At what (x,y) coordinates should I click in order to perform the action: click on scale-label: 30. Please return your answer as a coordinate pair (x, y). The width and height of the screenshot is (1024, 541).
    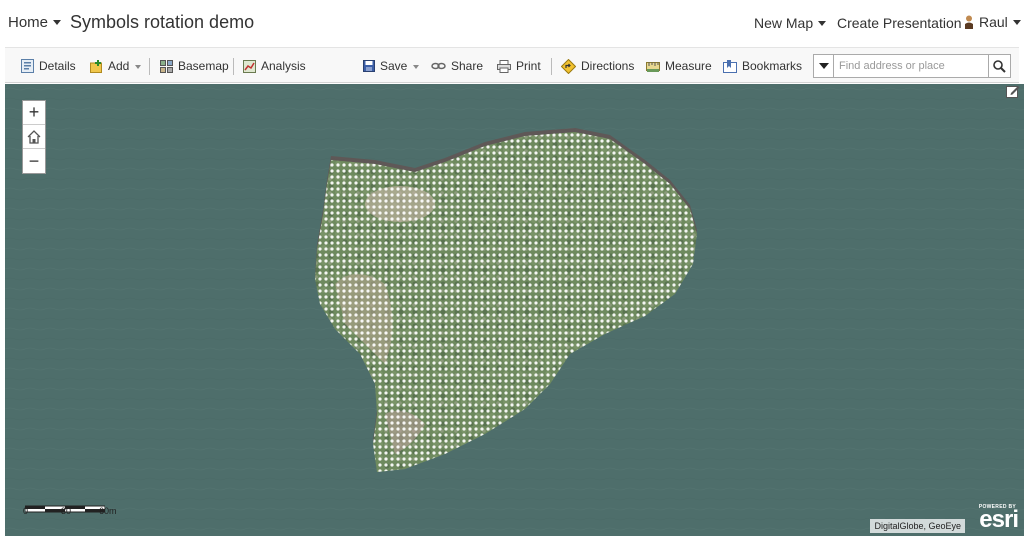
    Looking at the image, I should click on (66, 511).